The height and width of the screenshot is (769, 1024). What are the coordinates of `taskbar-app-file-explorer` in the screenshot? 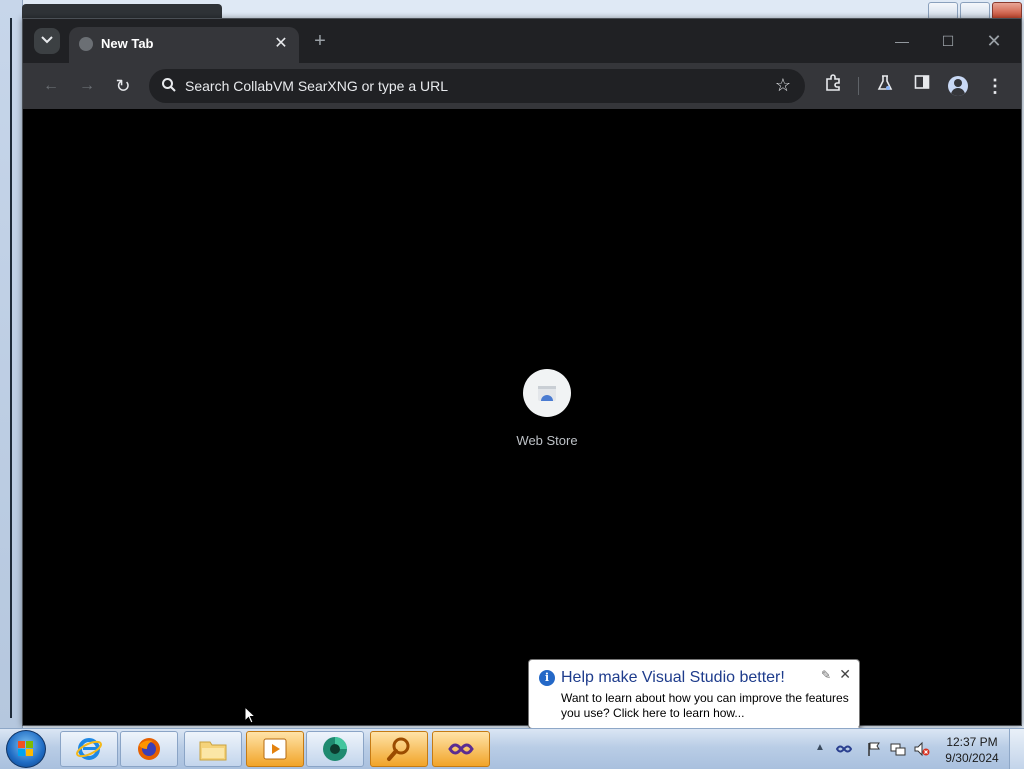 It's located at (213, 749).